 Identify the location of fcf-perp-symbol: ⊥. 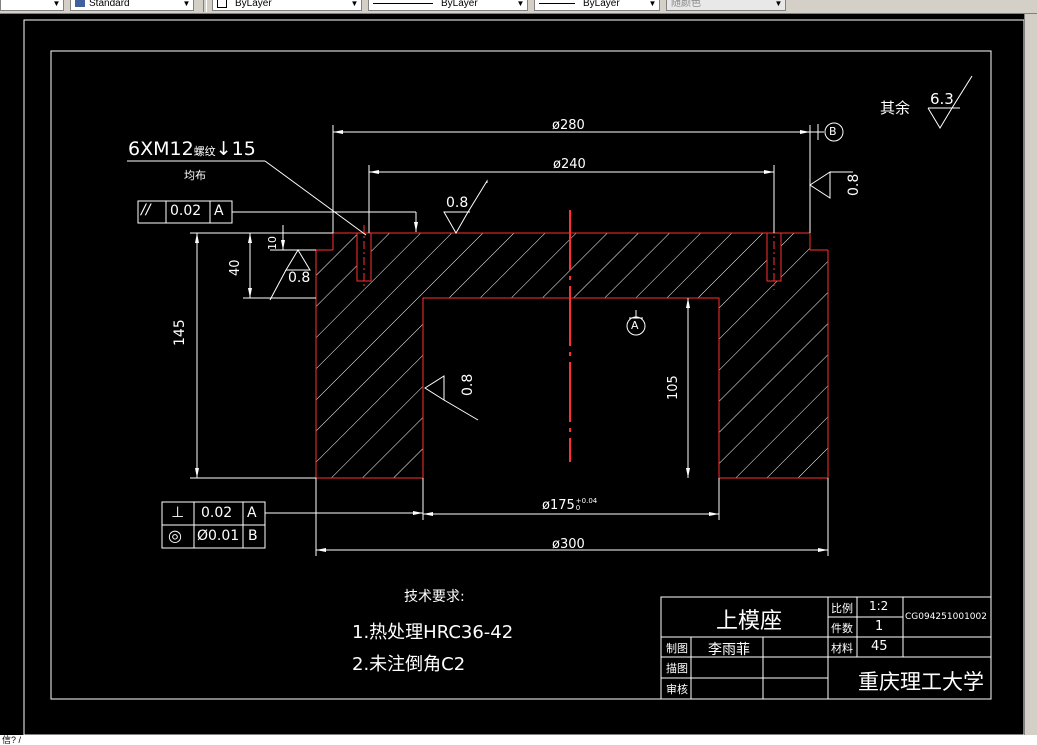
(178, 512).